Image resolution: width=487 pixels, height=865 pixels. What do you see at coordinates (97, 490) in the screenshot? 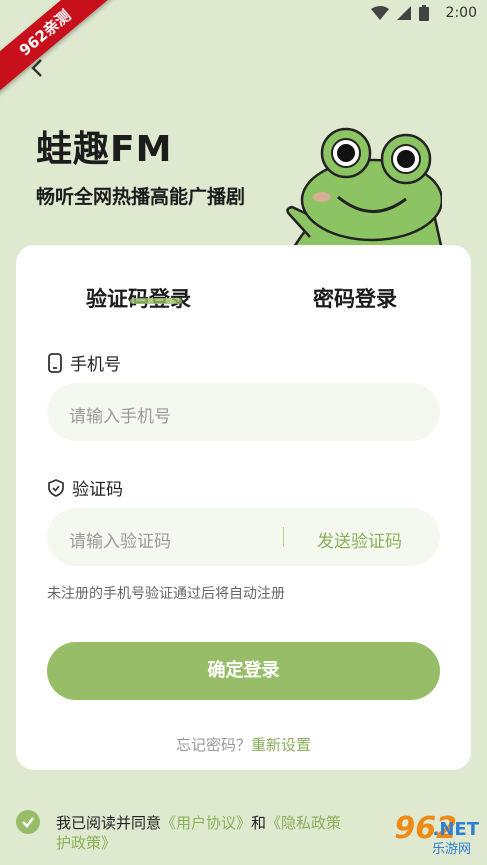
I see `code-label-text: 验证码` at bounding box center [97, 490].